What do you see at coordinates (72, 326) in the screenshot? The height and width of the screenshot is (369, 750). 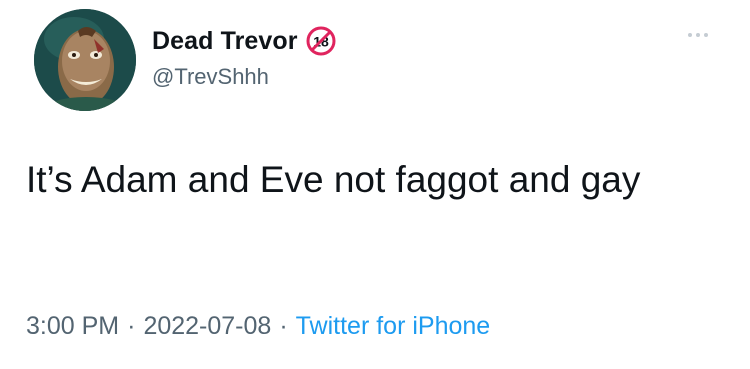 I see `tweet-time: 3:00 PM` at bounding box center [72, 326].